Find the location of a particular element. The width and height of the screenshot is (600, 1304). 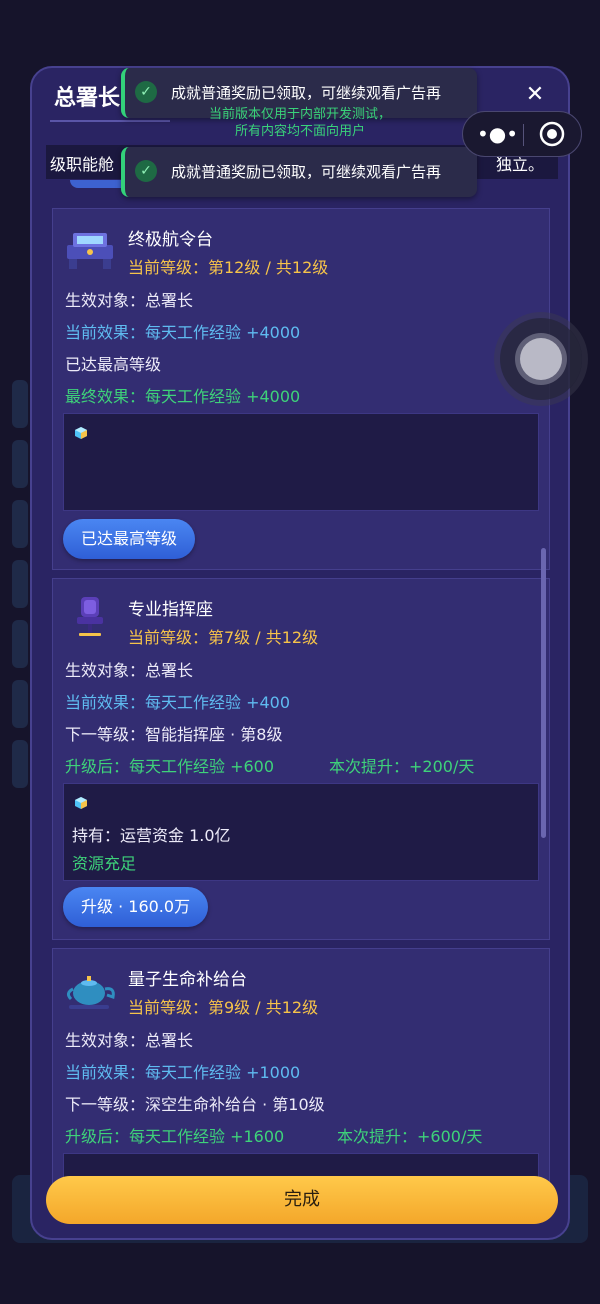

dev-watermark: 当前版本仅用于内部开发测试， 所有内容均不面向用户 is located at coordinates (300, 123).